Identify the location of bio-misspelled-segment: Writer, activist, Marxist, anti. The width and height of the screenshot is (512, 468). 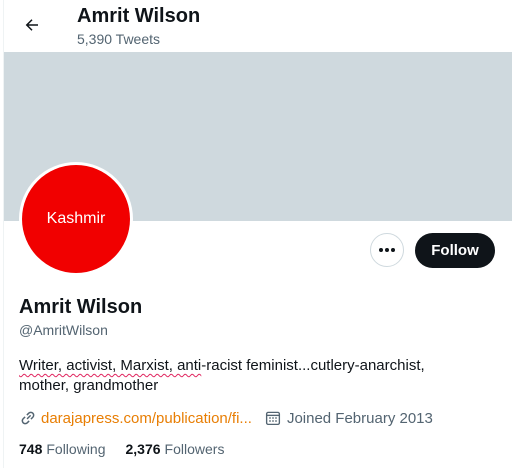
(110, 365).